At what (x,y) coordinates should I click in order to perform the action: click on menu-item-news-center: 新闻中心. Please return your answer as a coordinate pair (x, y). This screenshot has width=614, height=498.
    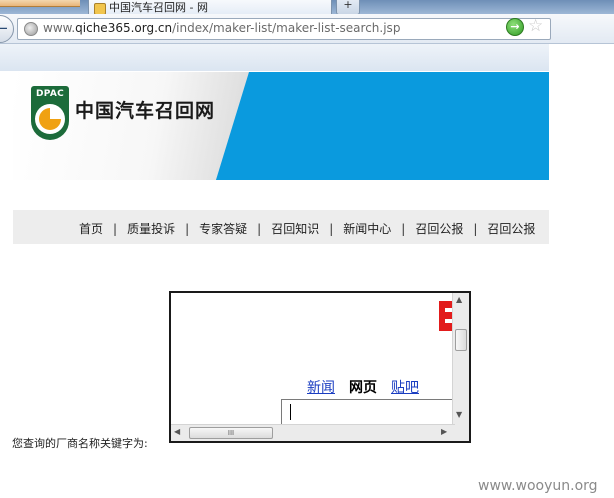
    Looking at the image, I should click on (367, 228).